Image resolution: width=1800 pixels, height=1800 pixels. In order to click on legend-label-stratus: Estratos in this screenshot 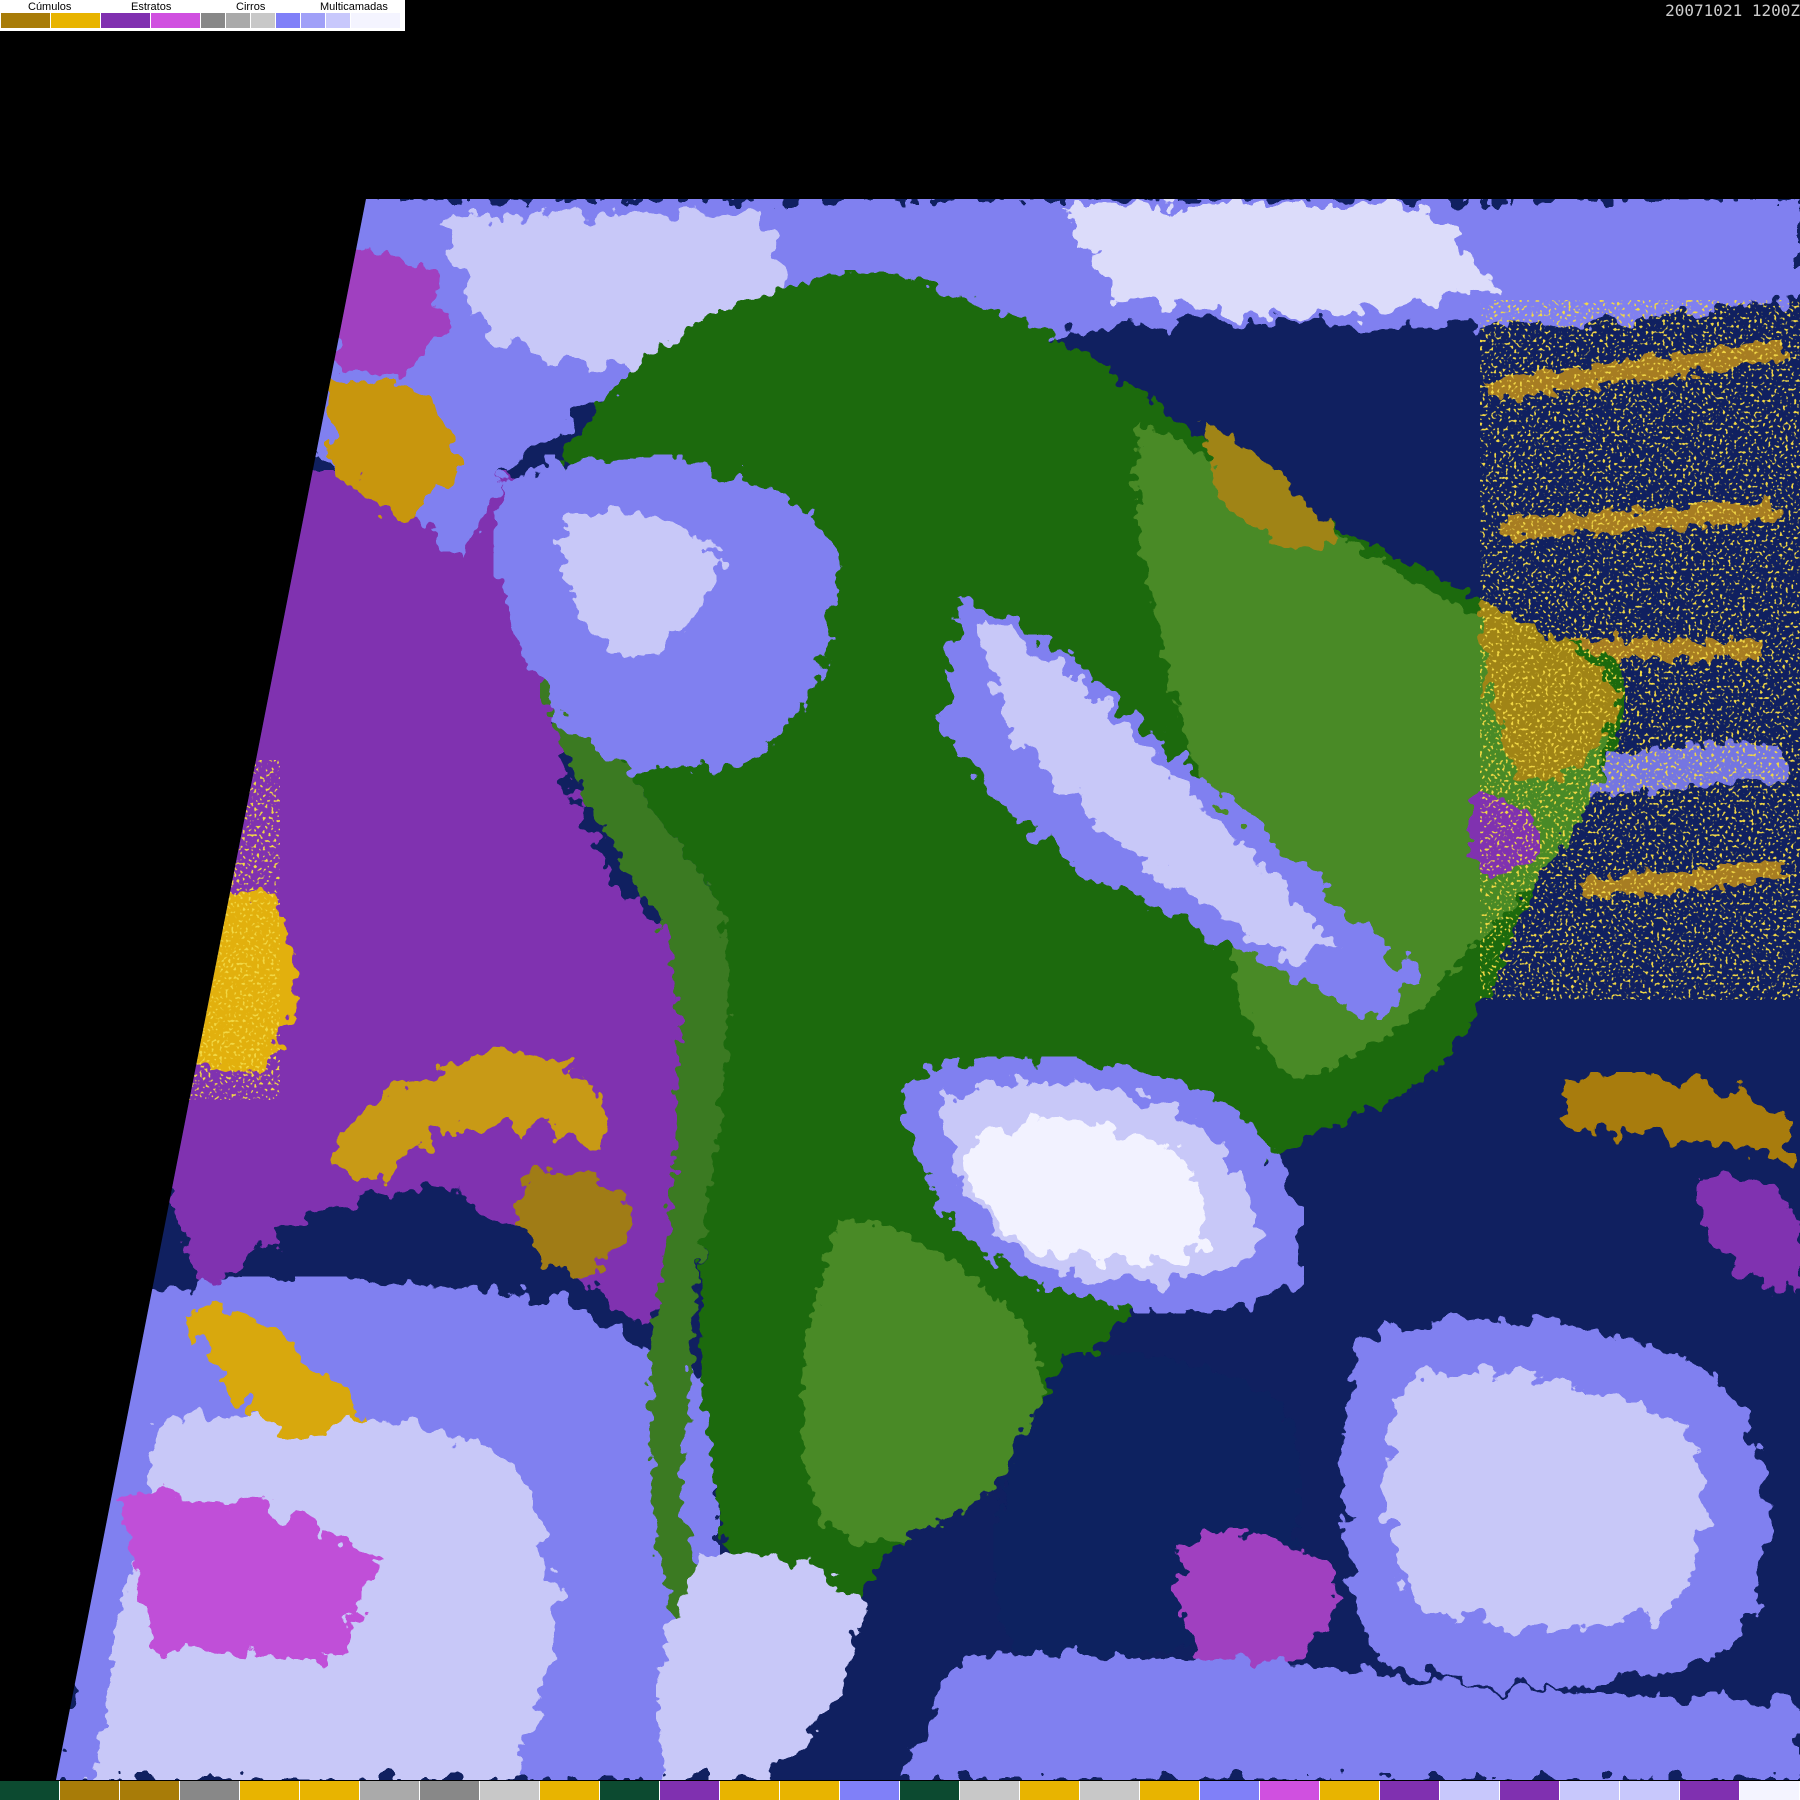, I will do `click(151, 7)`.